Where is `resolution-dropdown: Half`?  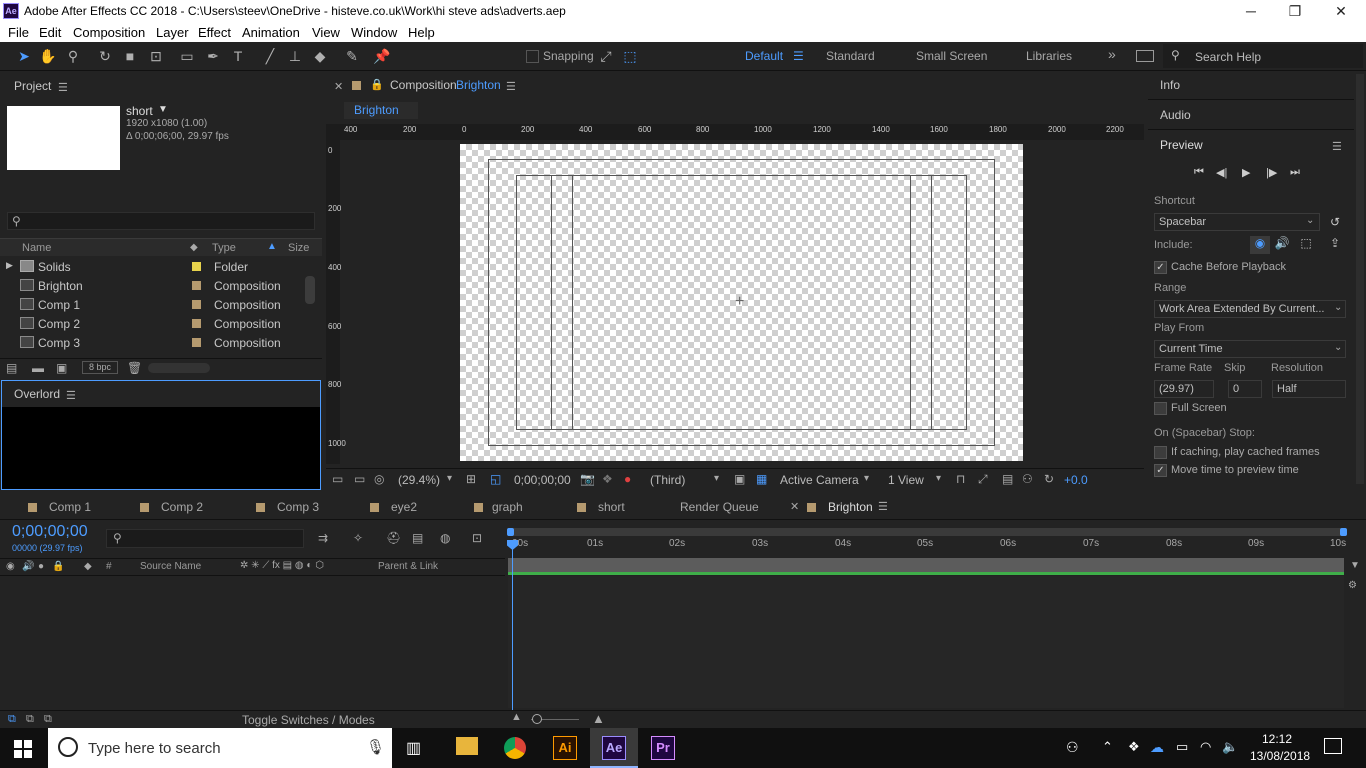 resolution-dropdown: Half is located at coordinates (1309, 389).